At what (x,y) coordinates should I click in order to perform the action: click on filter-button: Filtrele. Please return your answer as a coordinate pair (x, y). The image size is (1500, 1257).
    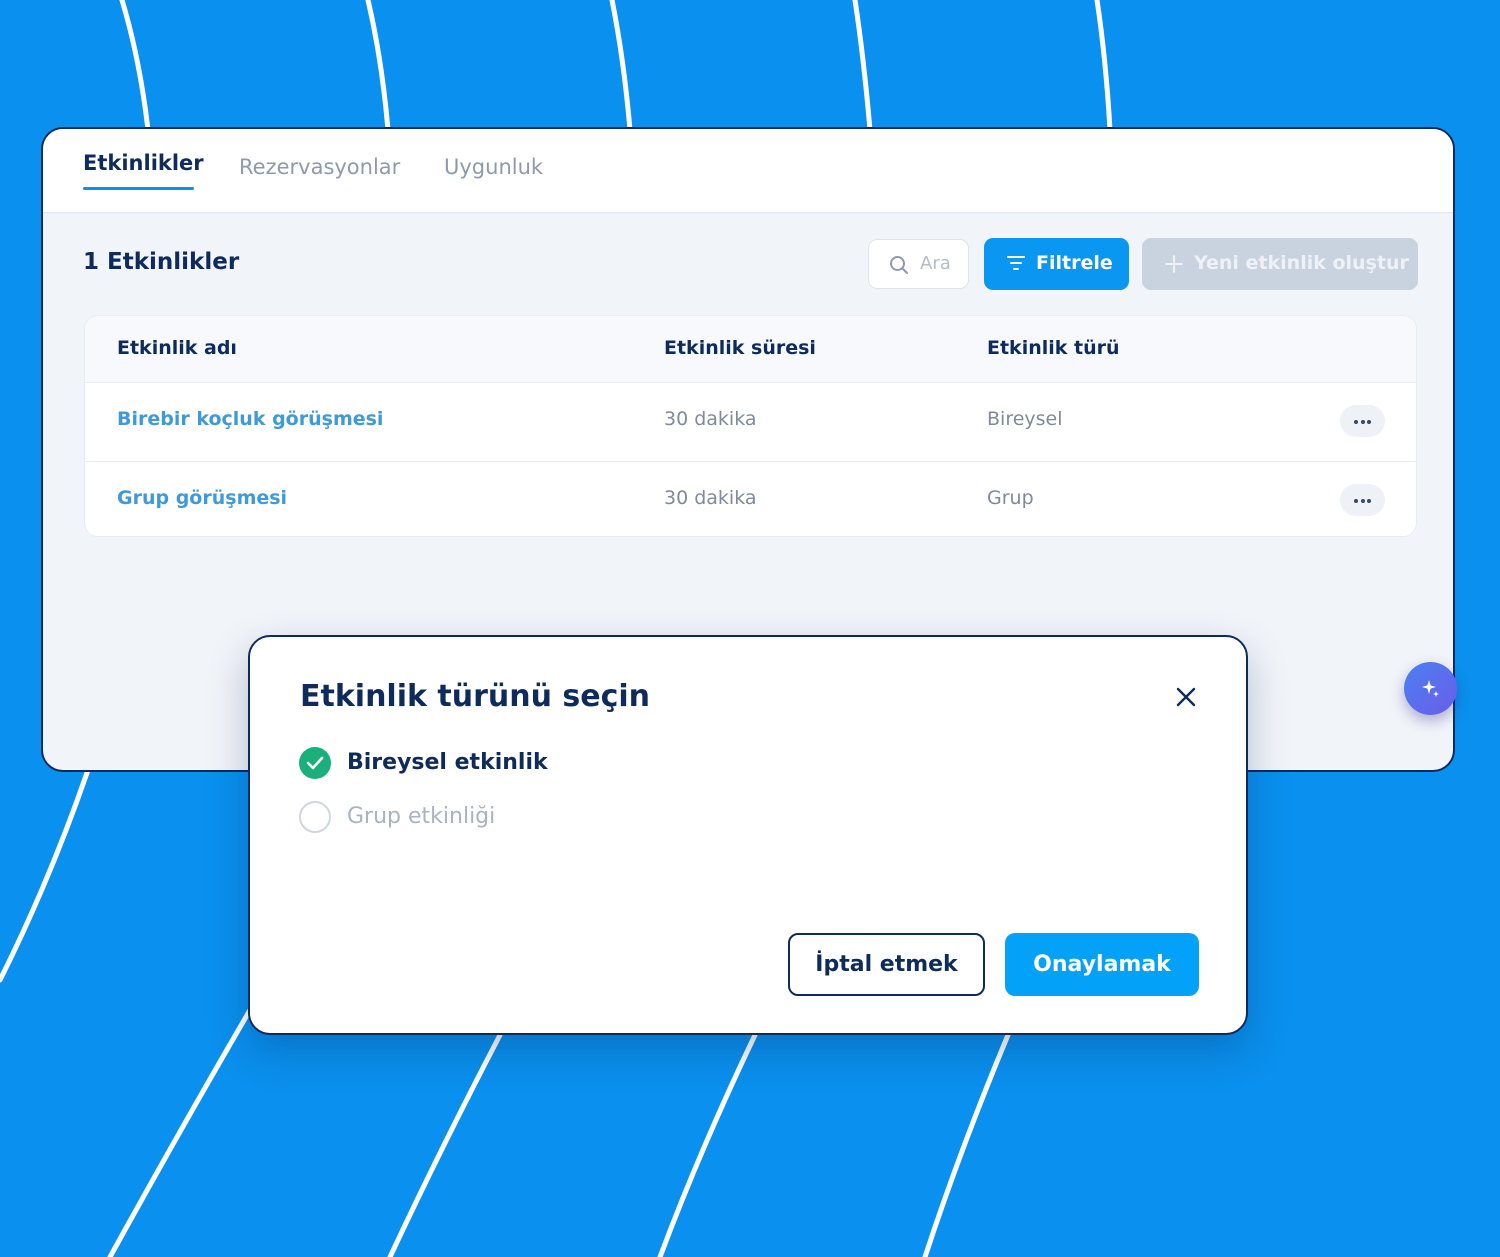
    Looking at the image, I should click on (1056, 264).